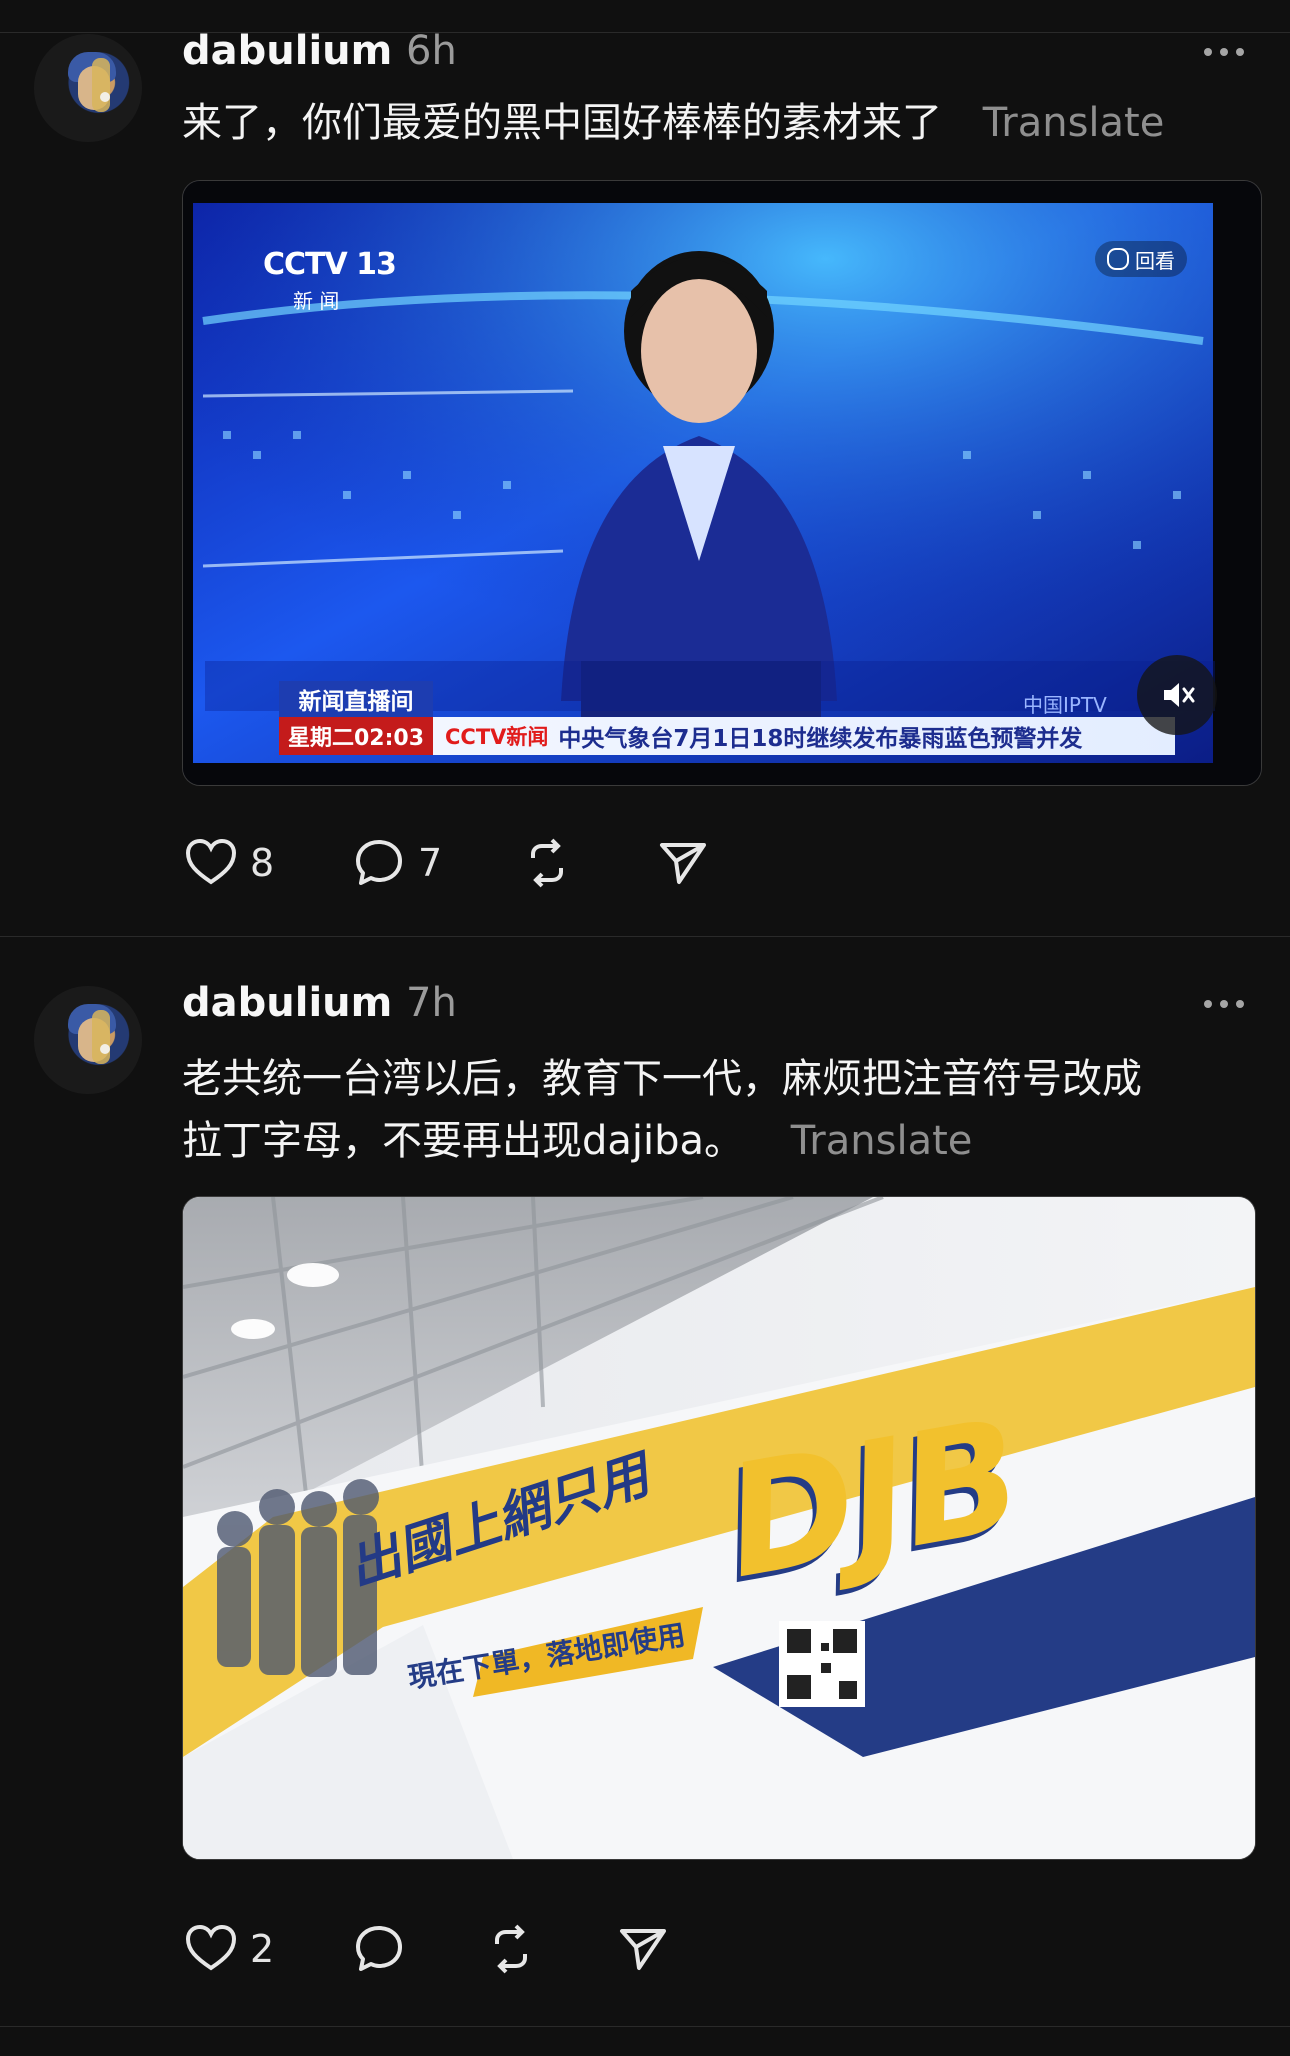 The image size is (1290, 2056). What do you see at coordinates (330, 264) in the screenshot?
I see `cctv-logo: CCTV 13` at bounding box center [330, 264].